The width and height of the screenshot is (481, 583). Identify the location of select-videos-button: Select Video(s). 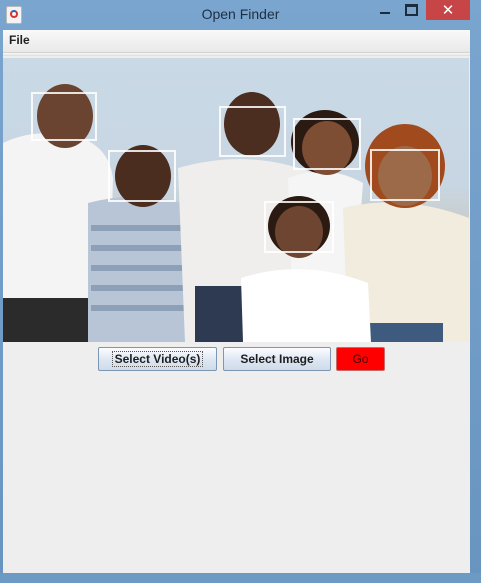
(157, 359).